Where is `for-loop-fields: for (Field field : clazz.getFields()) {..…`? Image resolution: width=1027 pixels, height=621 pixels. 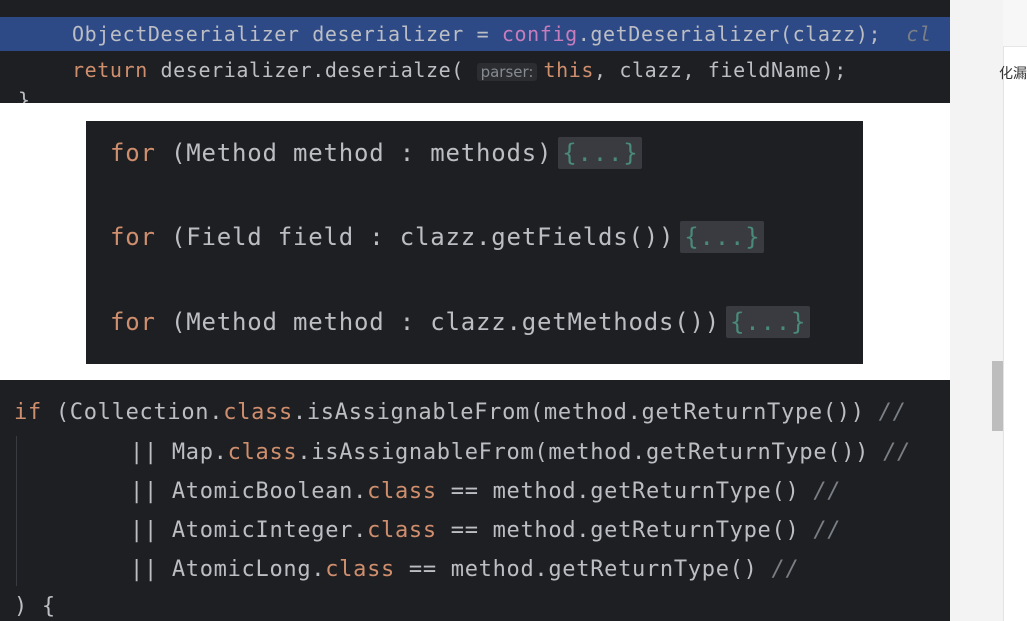 for-loop-fields: for (Field field : clazz.getFields()) {..… is located at coordinates (437, 237).